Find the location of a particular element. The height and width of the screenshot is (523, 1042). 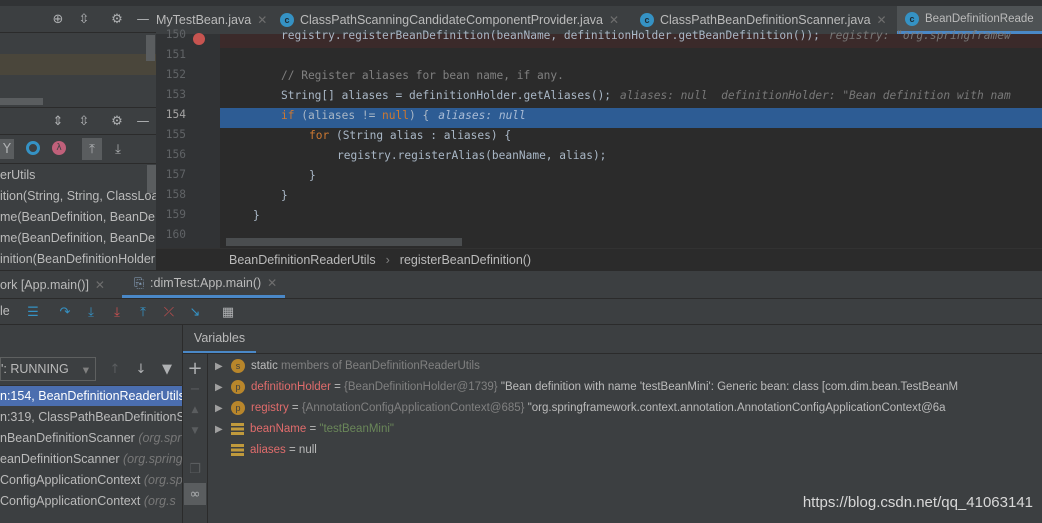

move-up-icon: ▲ is located at coordinates (195, 410).